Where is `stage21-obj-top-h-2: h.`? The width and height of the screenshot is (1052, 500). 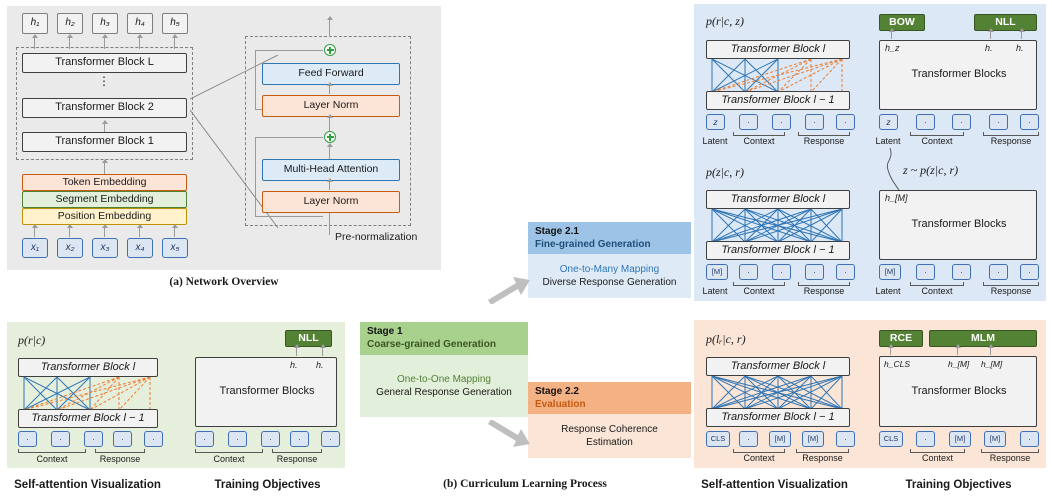
stage21-obj-top-h-2: h. is located at coordinates (1020, 48).